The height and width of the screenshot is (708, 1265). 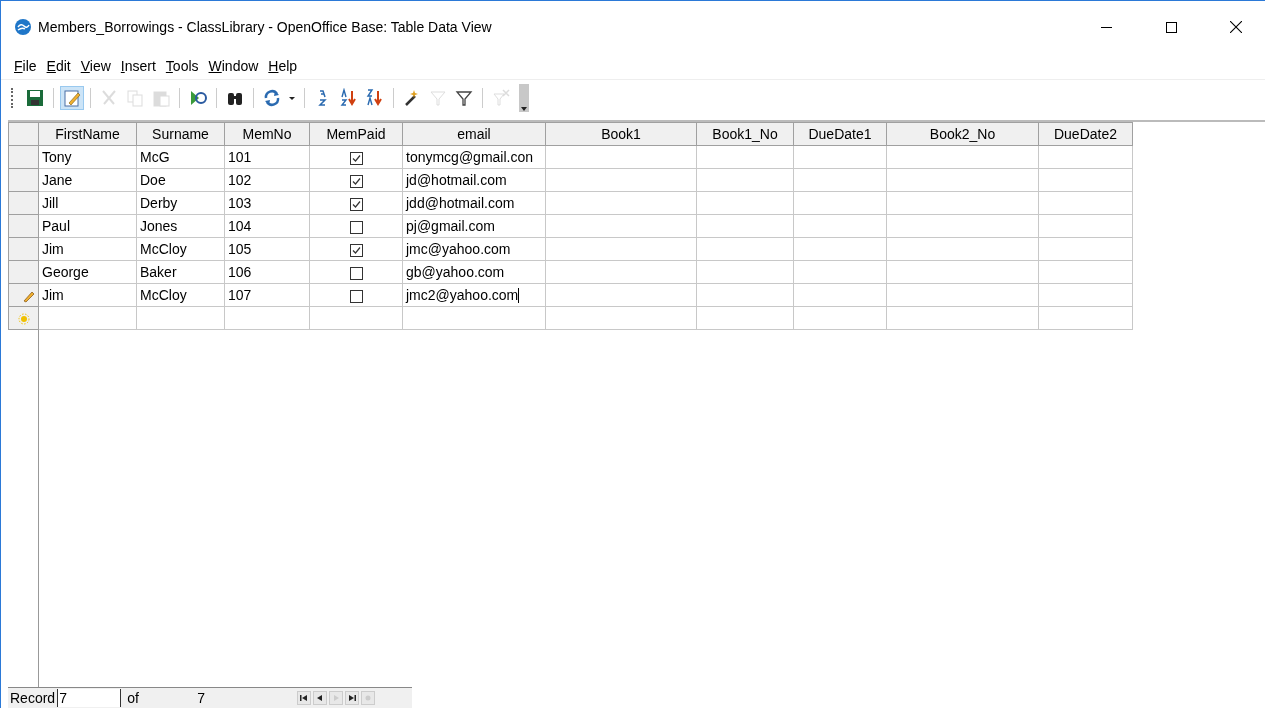 What do you see at coordinates (35, 98) in the screenshot?
I see `save-icon` at bounding box center [35, 98].